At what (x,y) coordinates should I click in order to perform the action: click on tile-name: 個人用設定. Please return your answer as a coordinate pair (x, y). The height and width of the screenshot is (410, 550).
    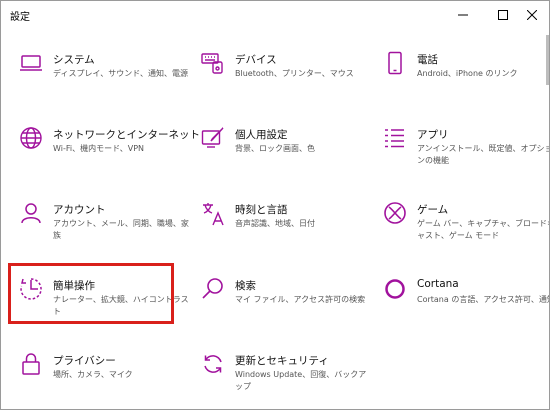
    Looking at the image, I should click on (261, 135).